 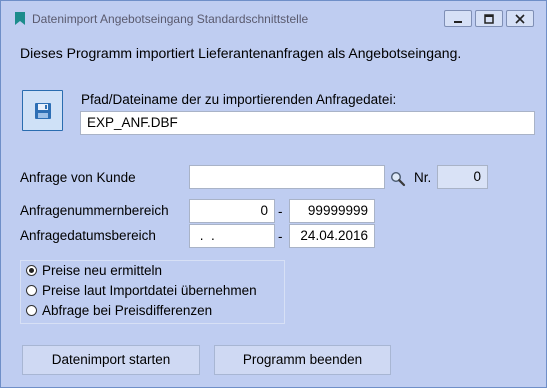 I want to click on close-icon, so click(x=520, y=19).